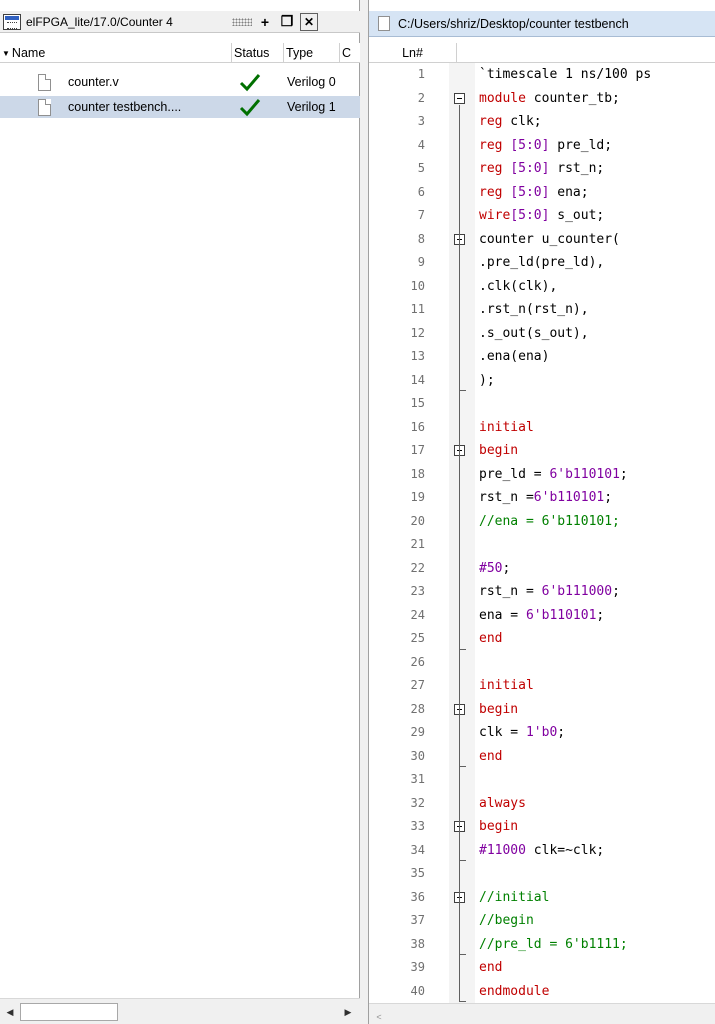  I want to click on line-number: 19, so click(417, 497).